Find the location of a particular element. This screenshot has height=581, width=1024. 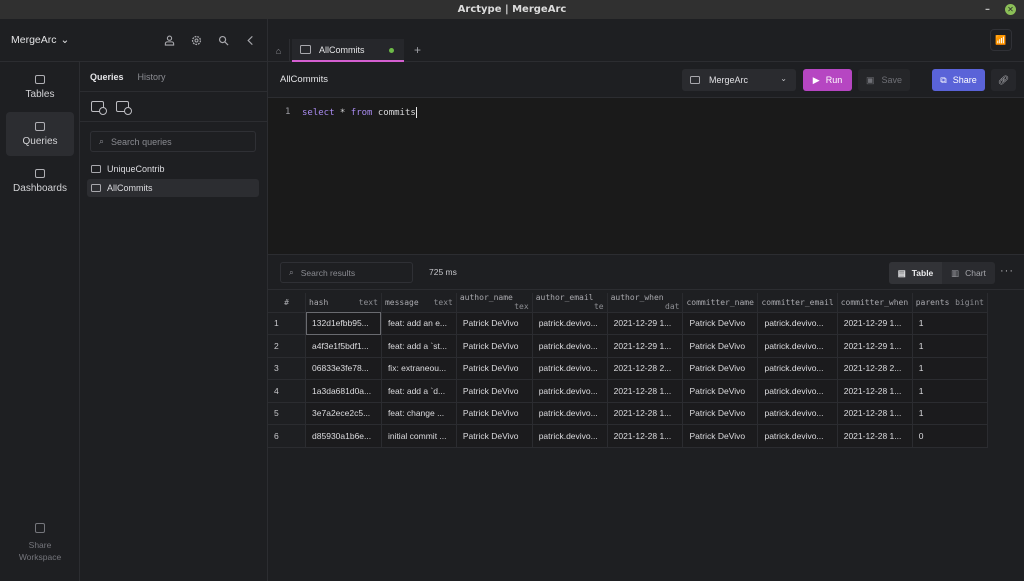

nav-queries: Queries is located at coordinates (40, 134).